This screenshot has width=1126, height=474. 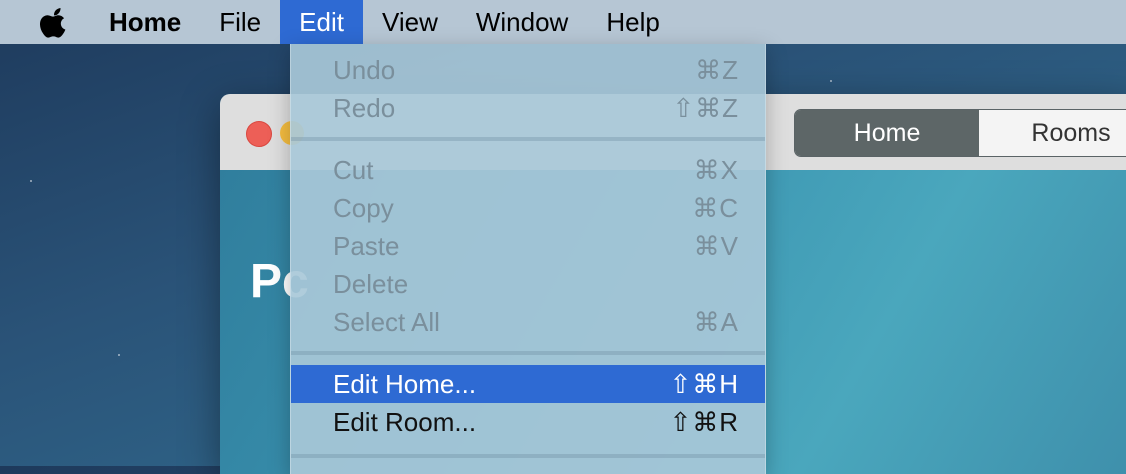 What do you see at coordinates (632, 22) in the screenshot?
I see `menu-help: Help` at bounding box center [632, 22].